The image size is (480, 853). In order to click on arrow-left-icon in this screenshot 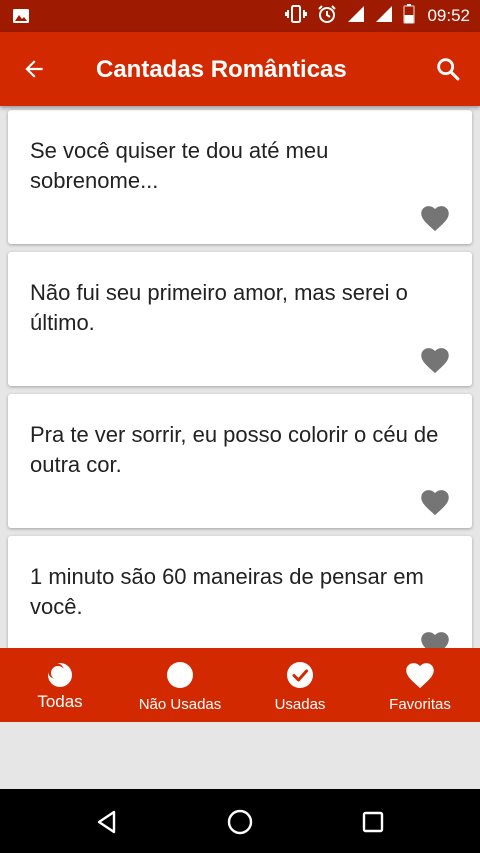, I will do `click(34, 69)`.